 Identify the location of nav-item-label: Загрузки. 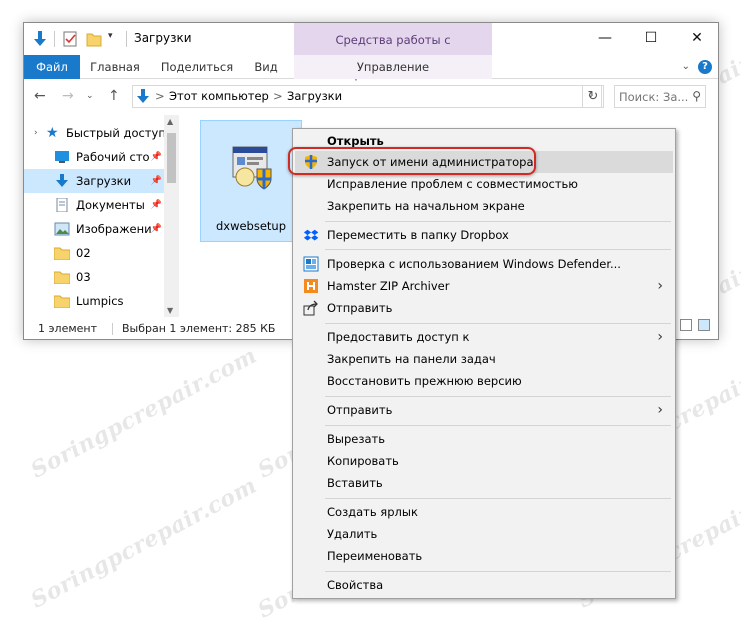
(104, 181).